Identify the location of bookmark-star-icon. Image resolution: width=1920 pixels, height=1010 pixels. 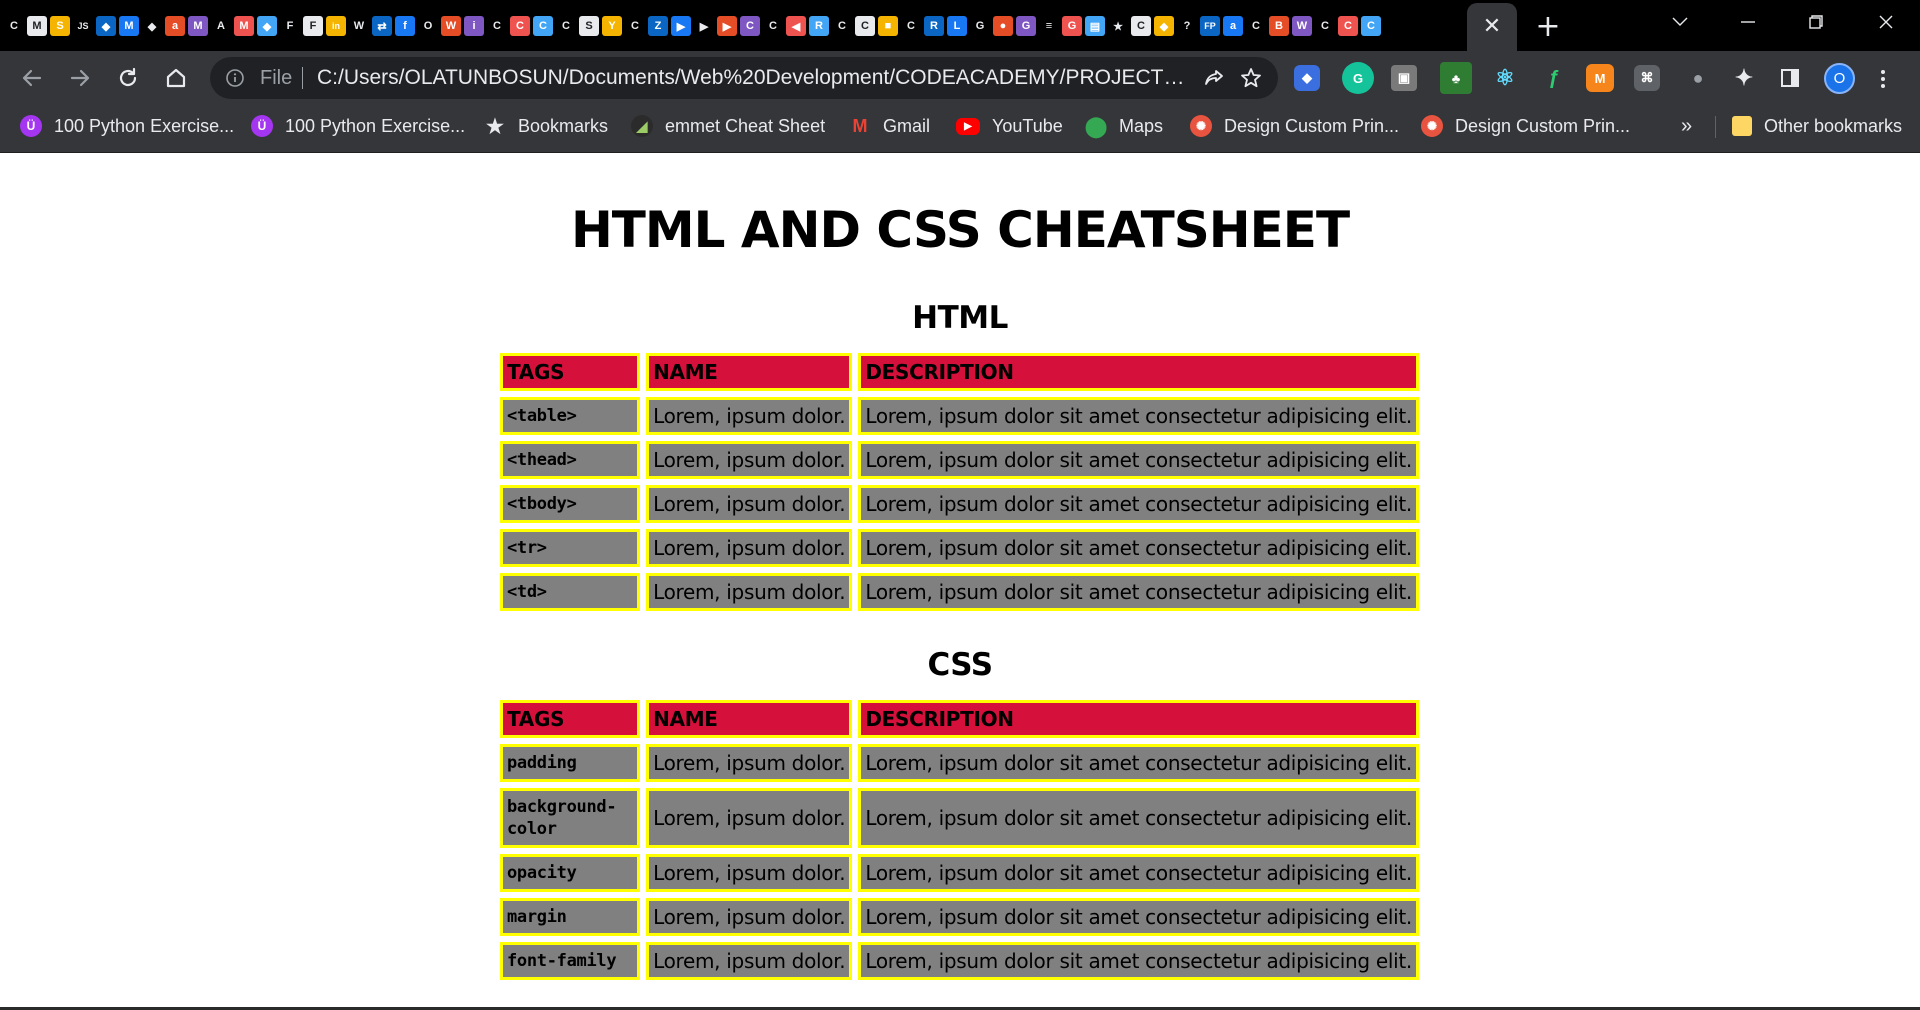
(1251, 78).